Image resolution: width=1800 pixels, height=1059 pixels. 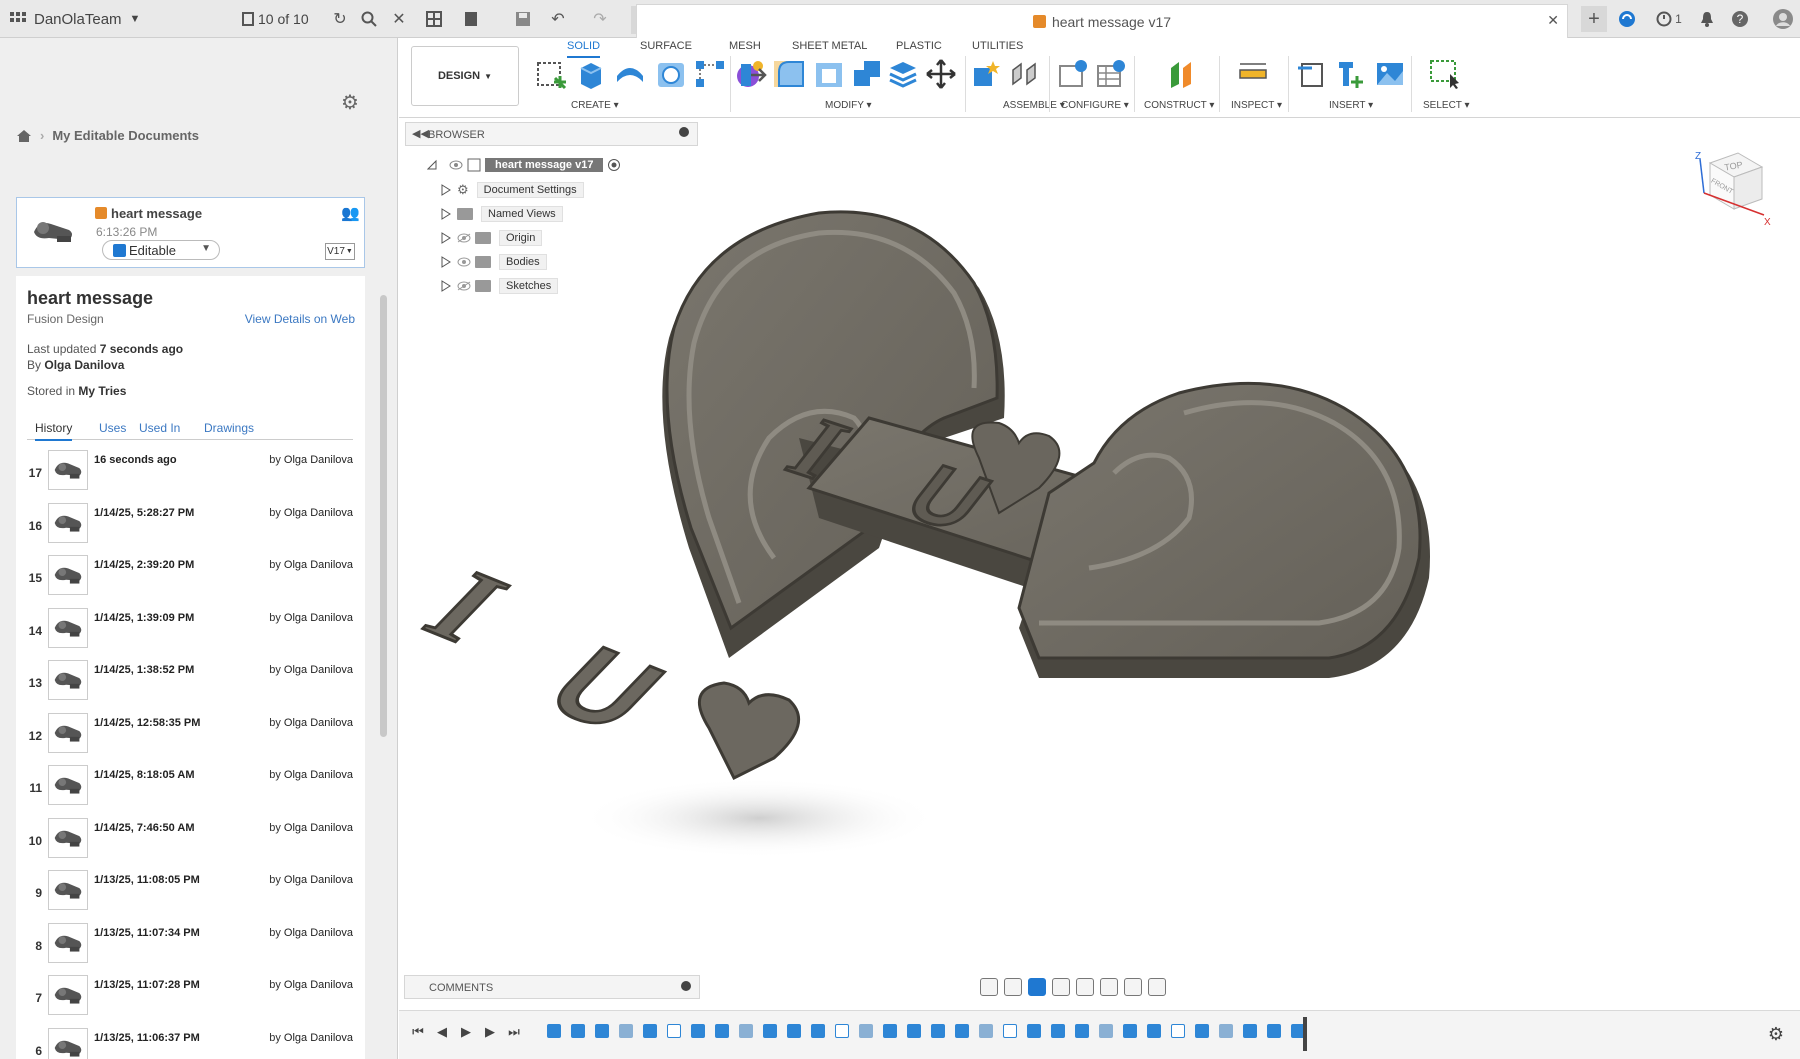 What do you see at coordinates (186, 842) in the screenshot?
I see `history-row: 10 1/14/25, 7:46:50 AM by Olga Danilova` at bounding box center [186, 842].